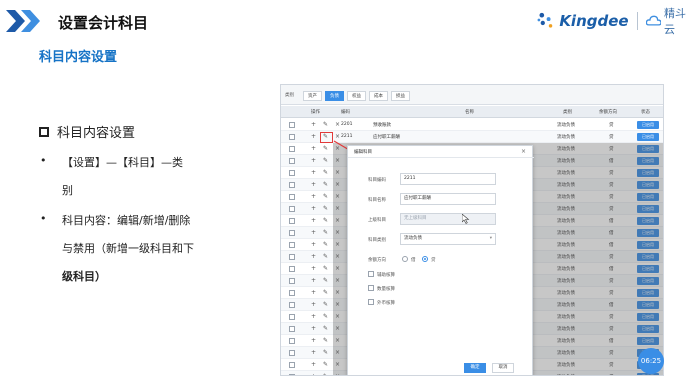 This screenshot has height=377, width=700. Describe the element at coordinates (675, 21) in the screenshot. I see `jingdouyun-logo-text: 精斗云` at that location.